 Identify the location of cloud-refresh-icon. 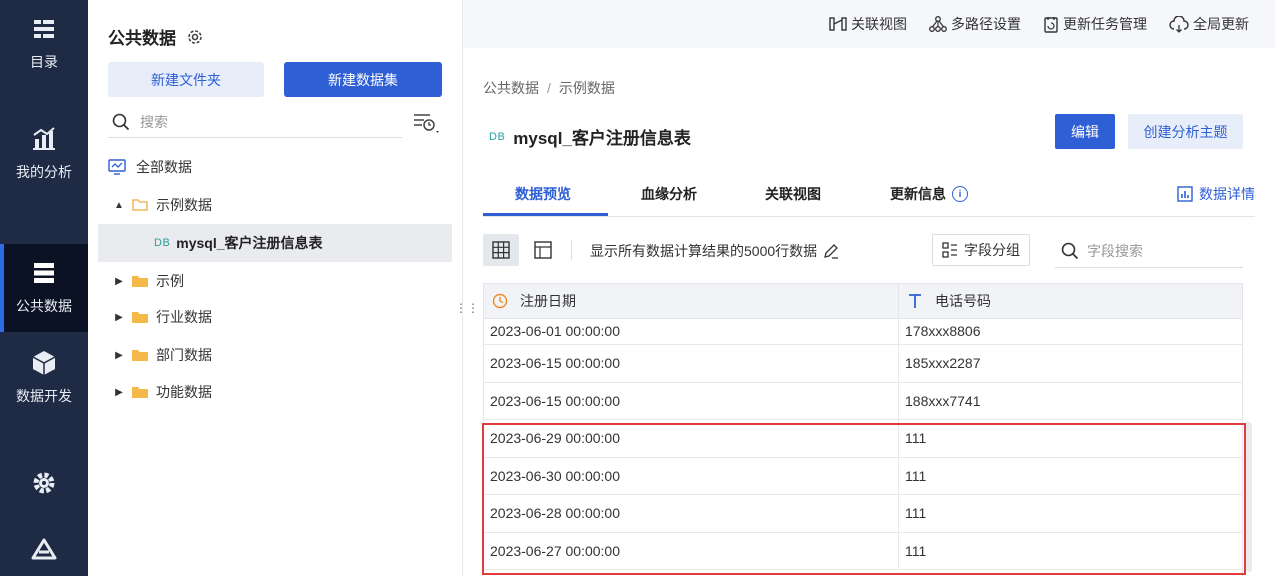
(1179, 24).